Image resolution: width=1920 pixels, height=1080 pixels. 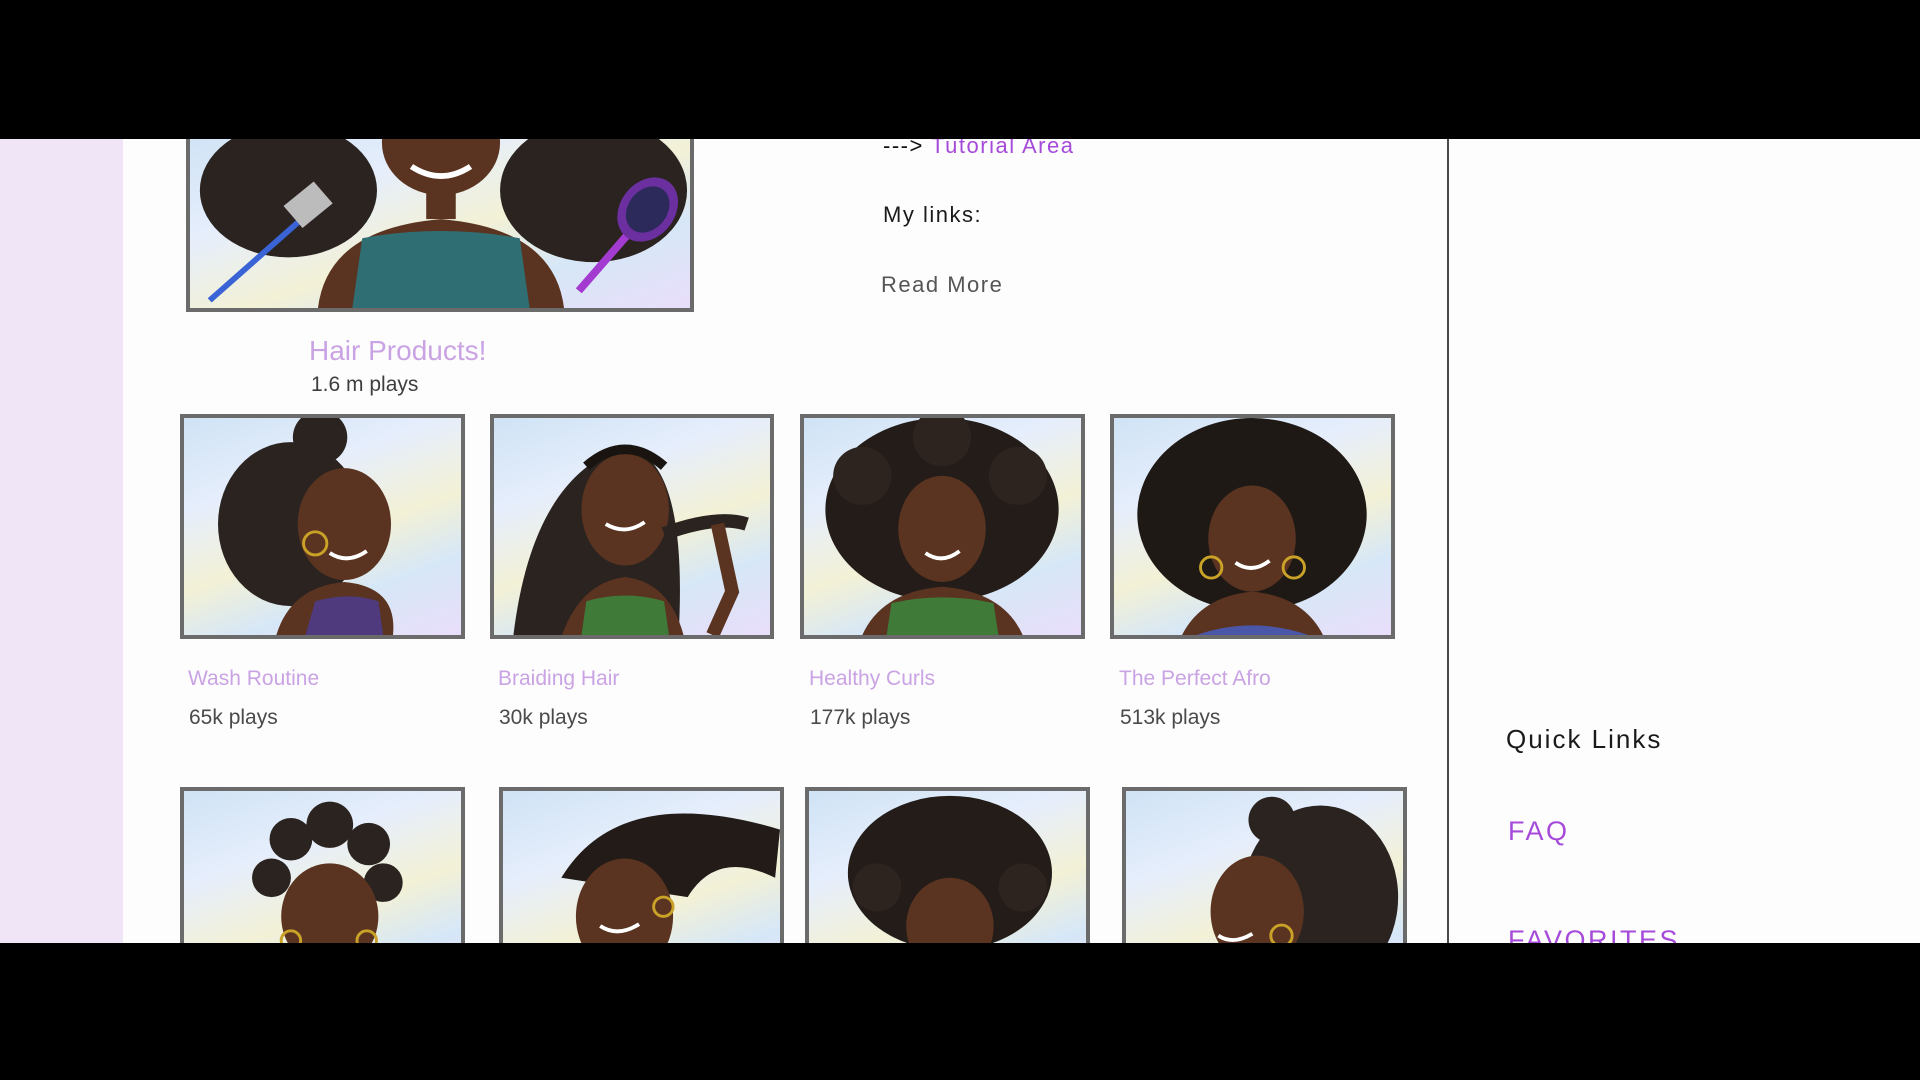 I want to click on card-title-wash-routine: Wash Routine, so click(x=253, y=679).